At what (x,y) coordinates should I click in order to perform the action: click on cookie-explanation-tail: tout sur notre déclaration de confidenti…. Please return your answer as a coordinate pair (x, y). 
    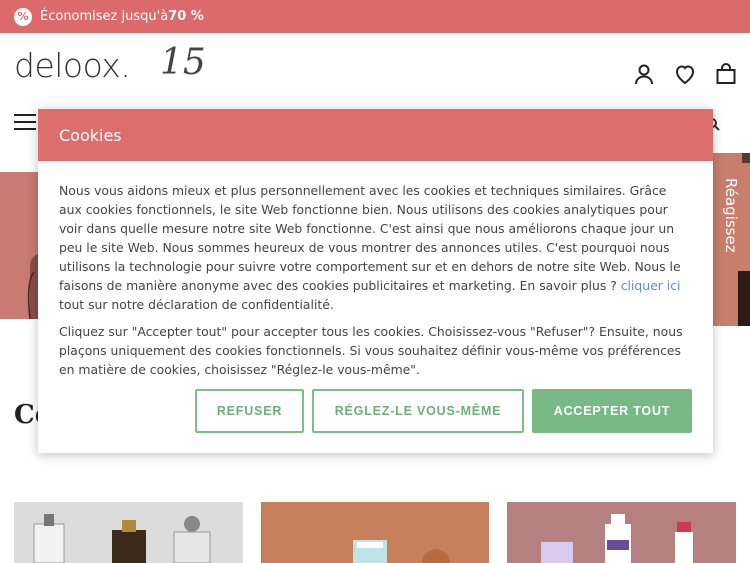
    Looking at the image, I should click on (196, 304).